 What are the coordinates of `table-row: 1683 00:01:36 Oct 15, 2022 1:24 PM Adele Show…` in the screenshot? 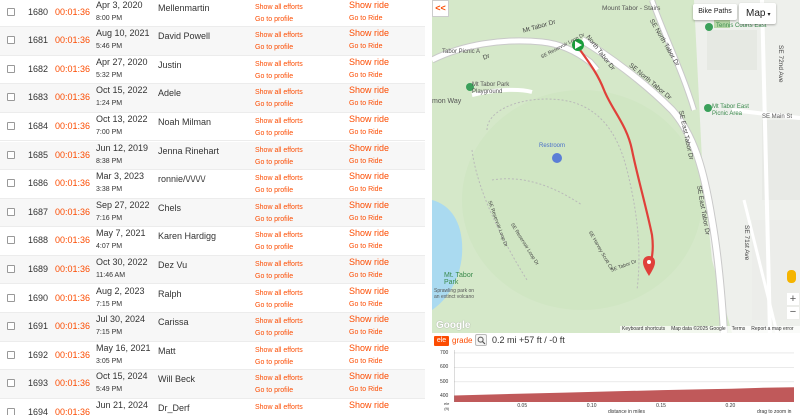 It's located at (212, 98).